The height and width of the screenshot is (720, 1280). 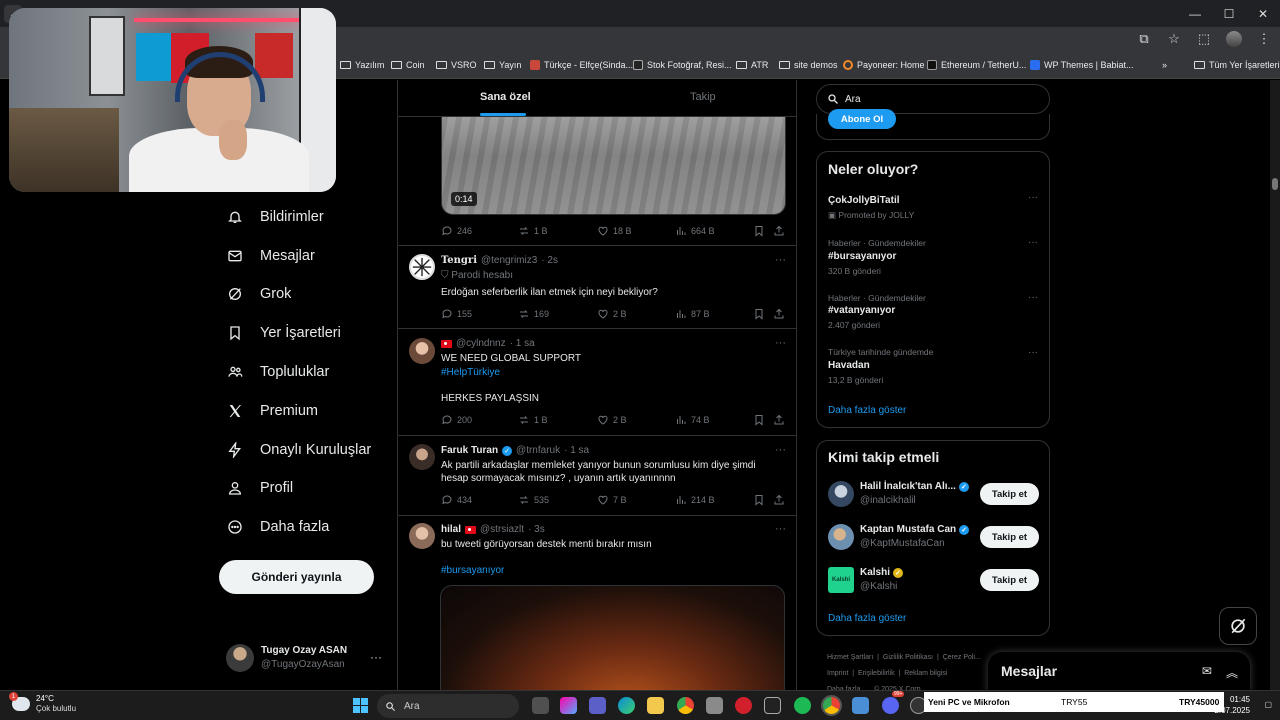 What do you see at coordinates (808, 65) in the screenshot?
I see `bookmark-folder: site demos` at bounding box center [808, 65].